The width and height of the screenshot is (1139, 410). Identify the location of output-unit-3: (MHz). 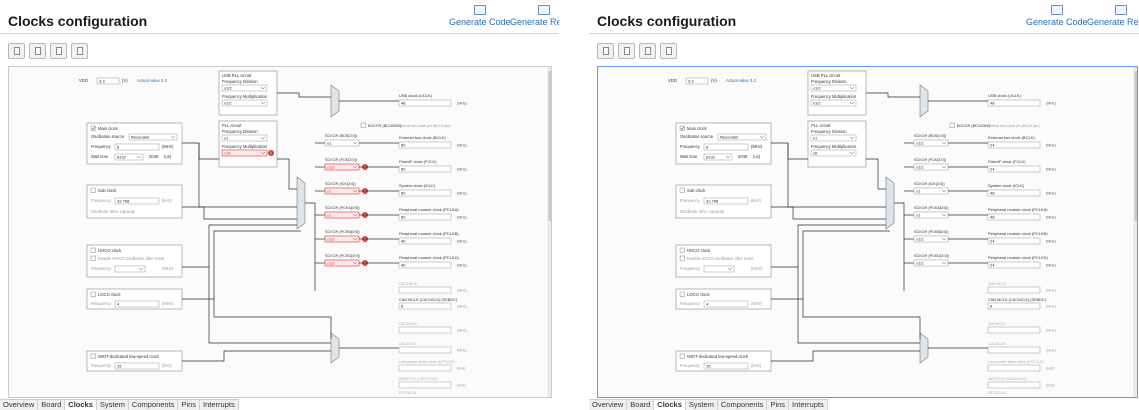
(462, 194).